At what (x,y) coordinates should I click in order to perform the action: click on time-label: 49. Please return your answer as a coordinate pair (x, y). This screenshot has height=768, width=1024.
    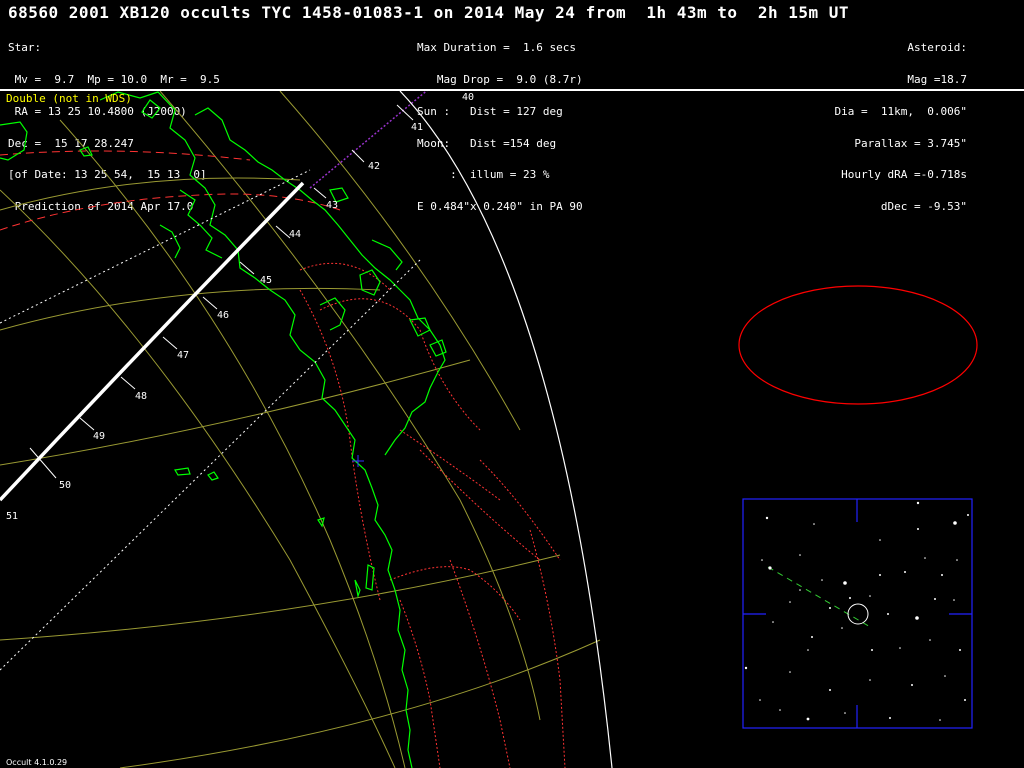
    Looking at the image, I should click on (99, 436).